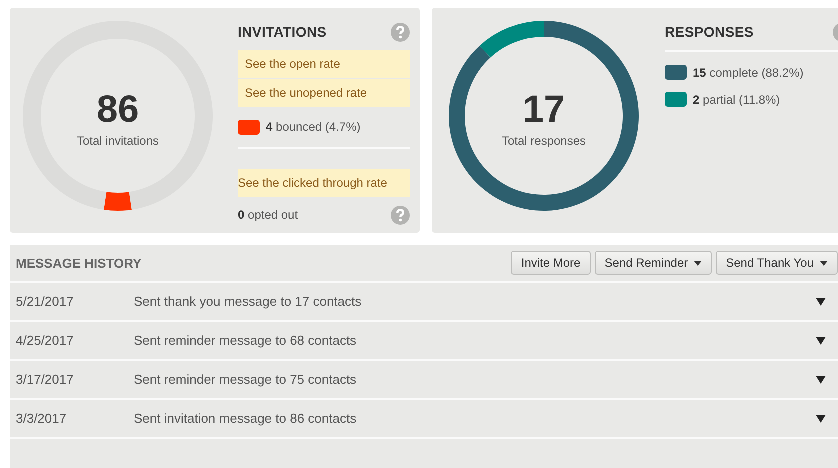  I want to click on opted-out-stat: 0 opted out, so click(268, 215).